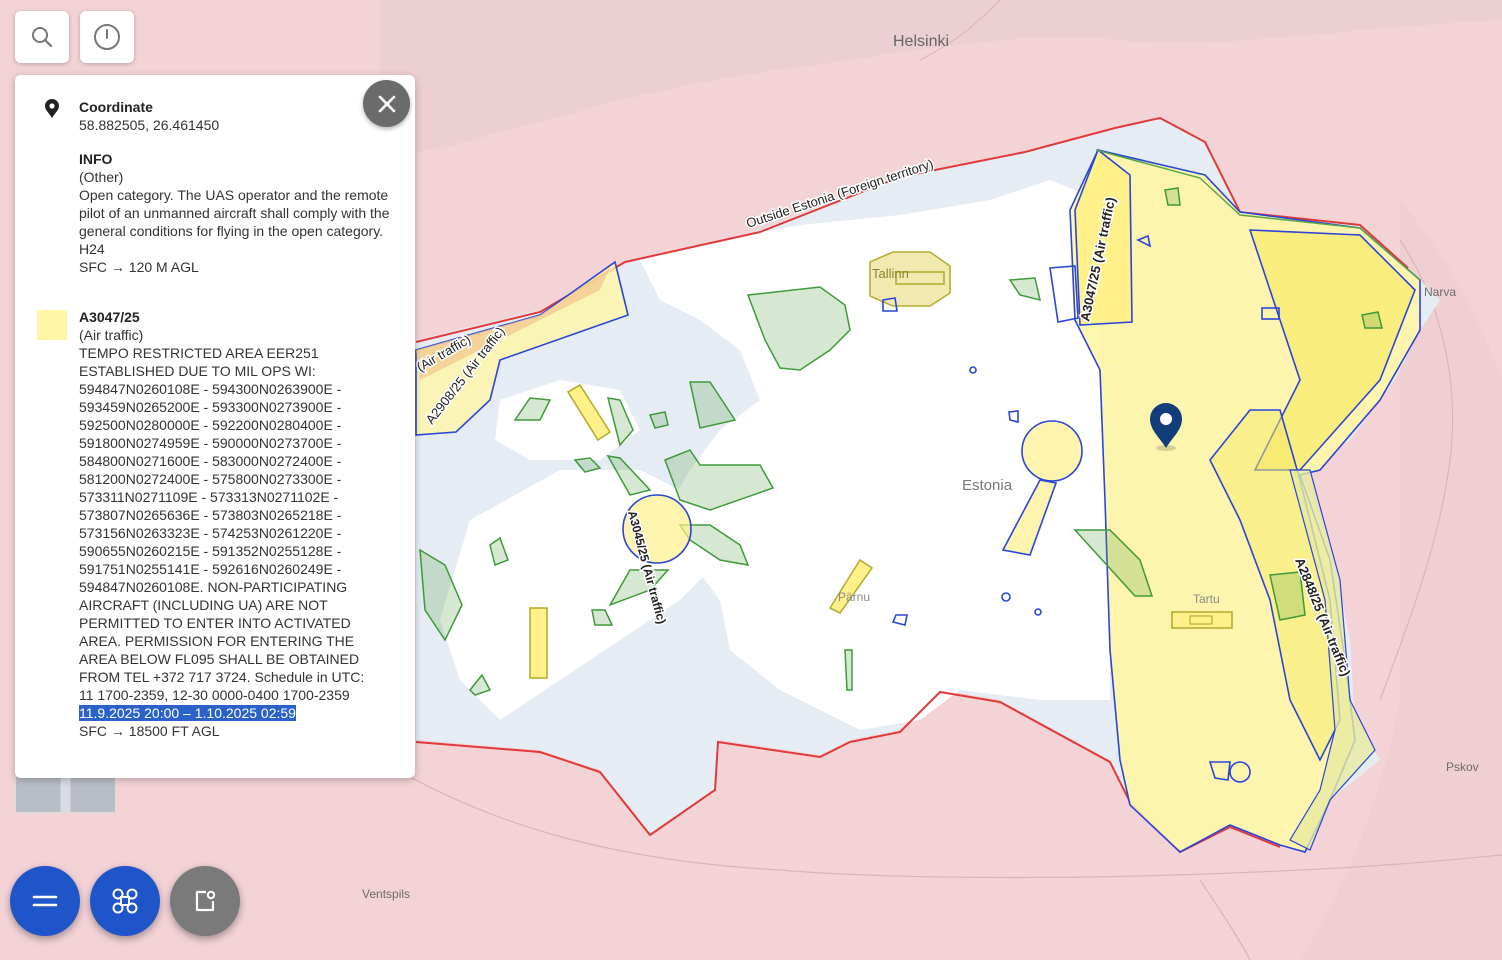 Image resolution: width=1502 pixels, height=960 pixels. Describe the element at coordinates (921, 41) in the screenshot. I see `city-label-helsinki: Helsinki` at that location.